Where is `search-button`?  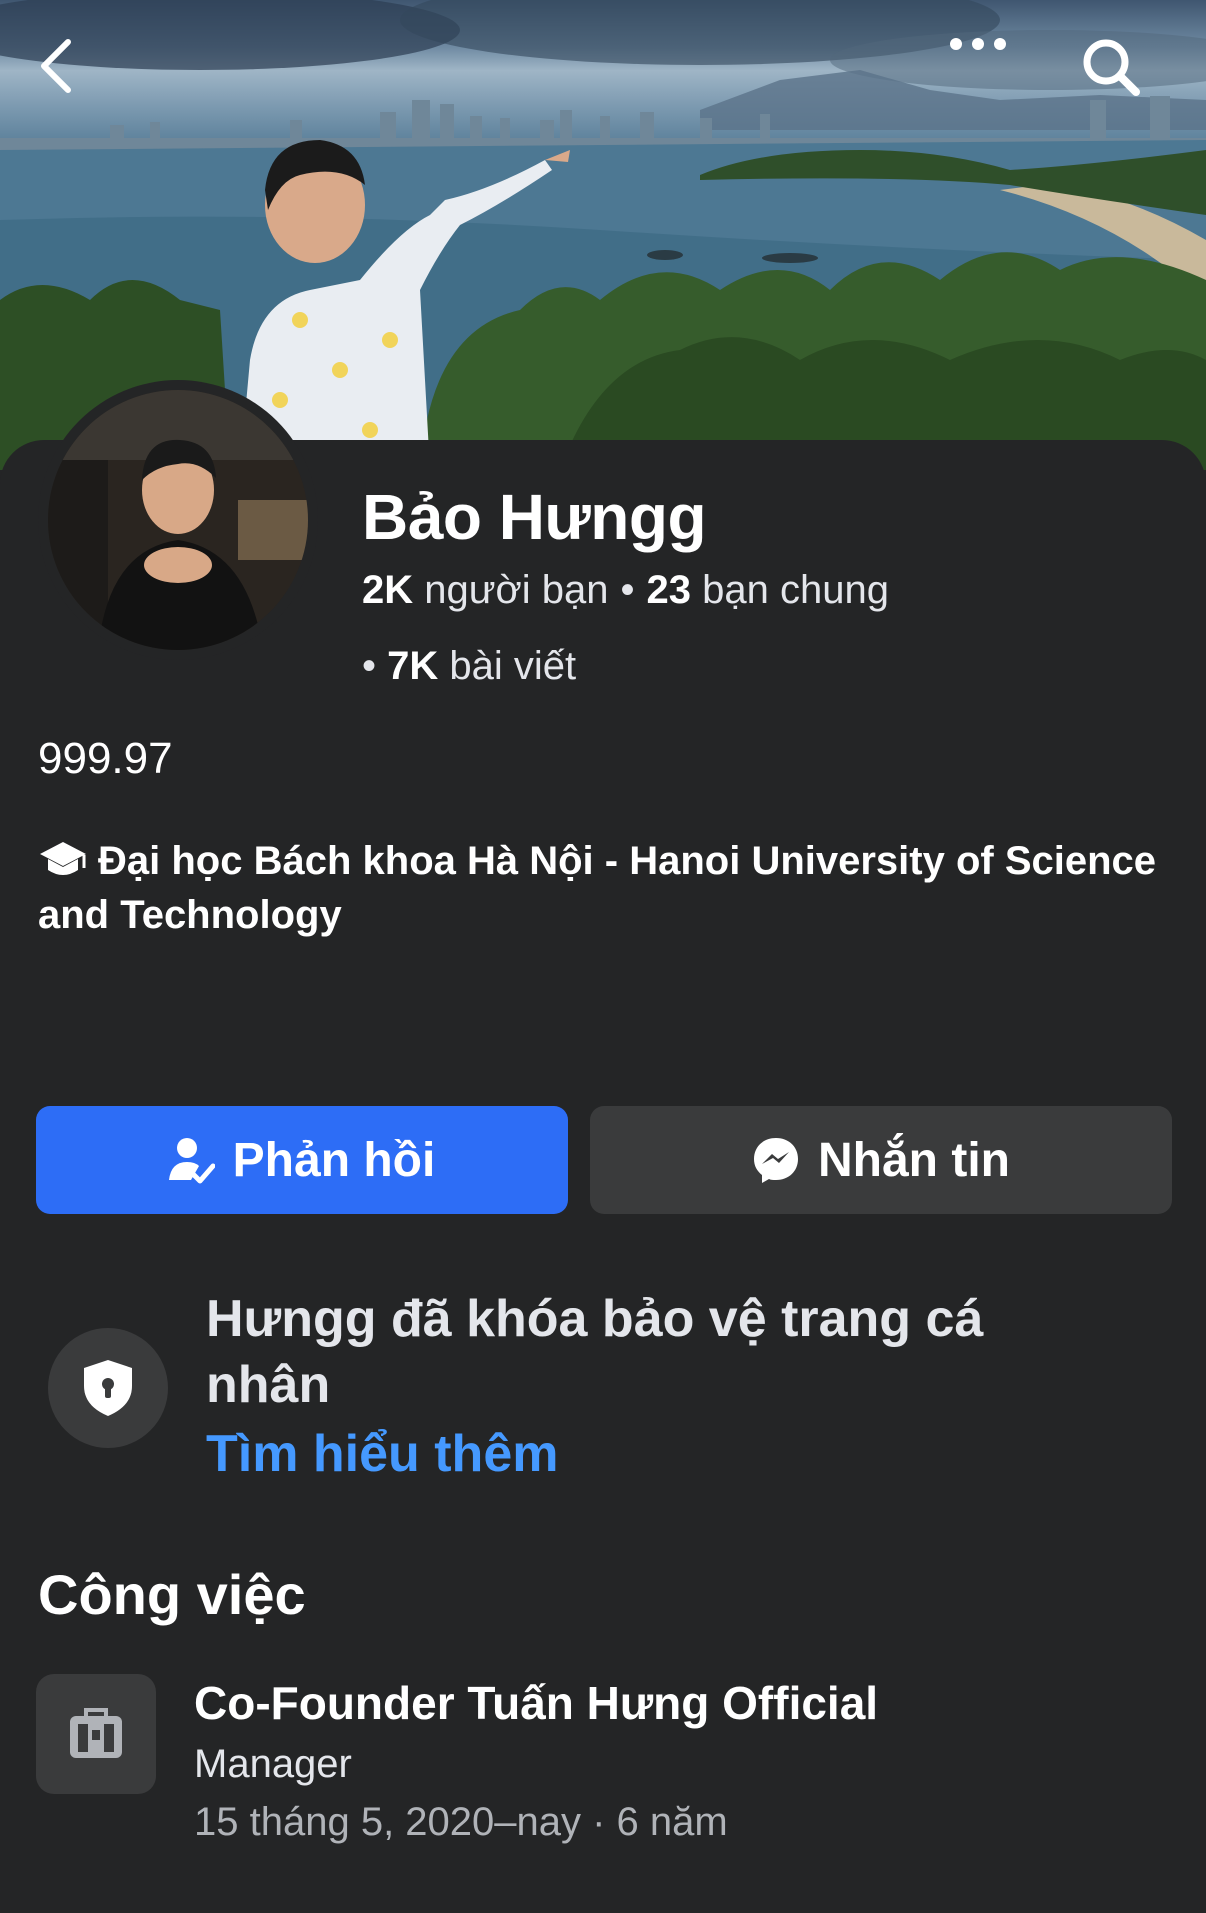
search-button is located at coordinates (1116, 72).